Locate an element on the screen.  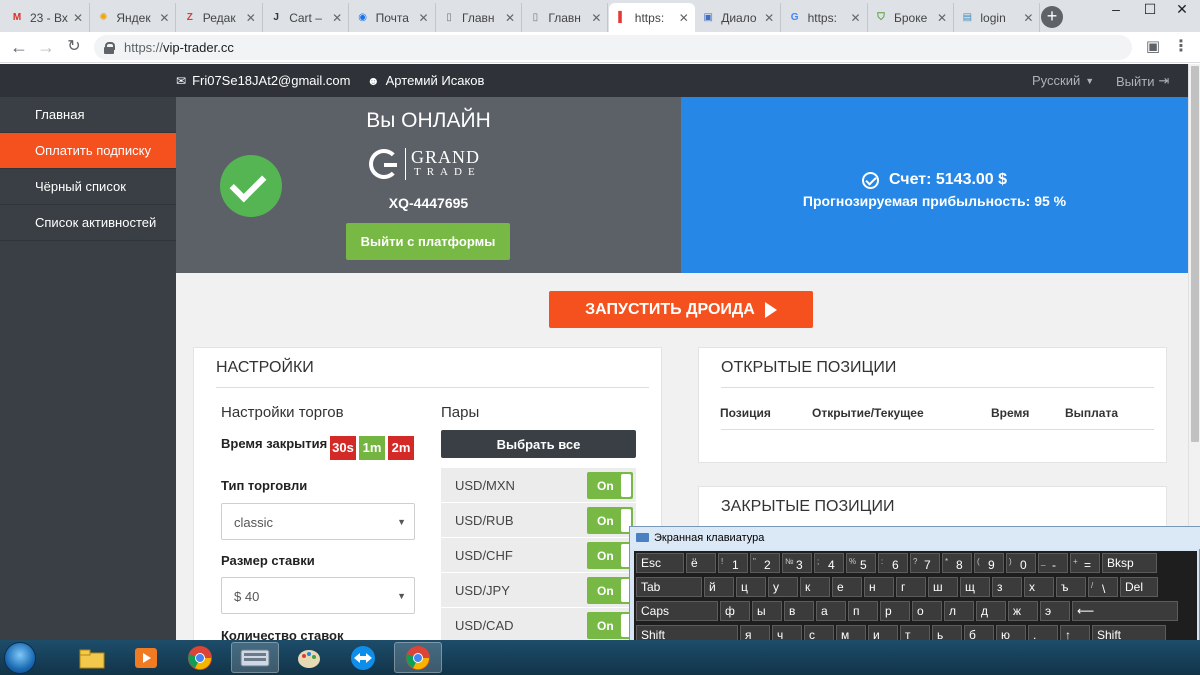
close-time-2m: 2m is located at coordinates (401, 448).